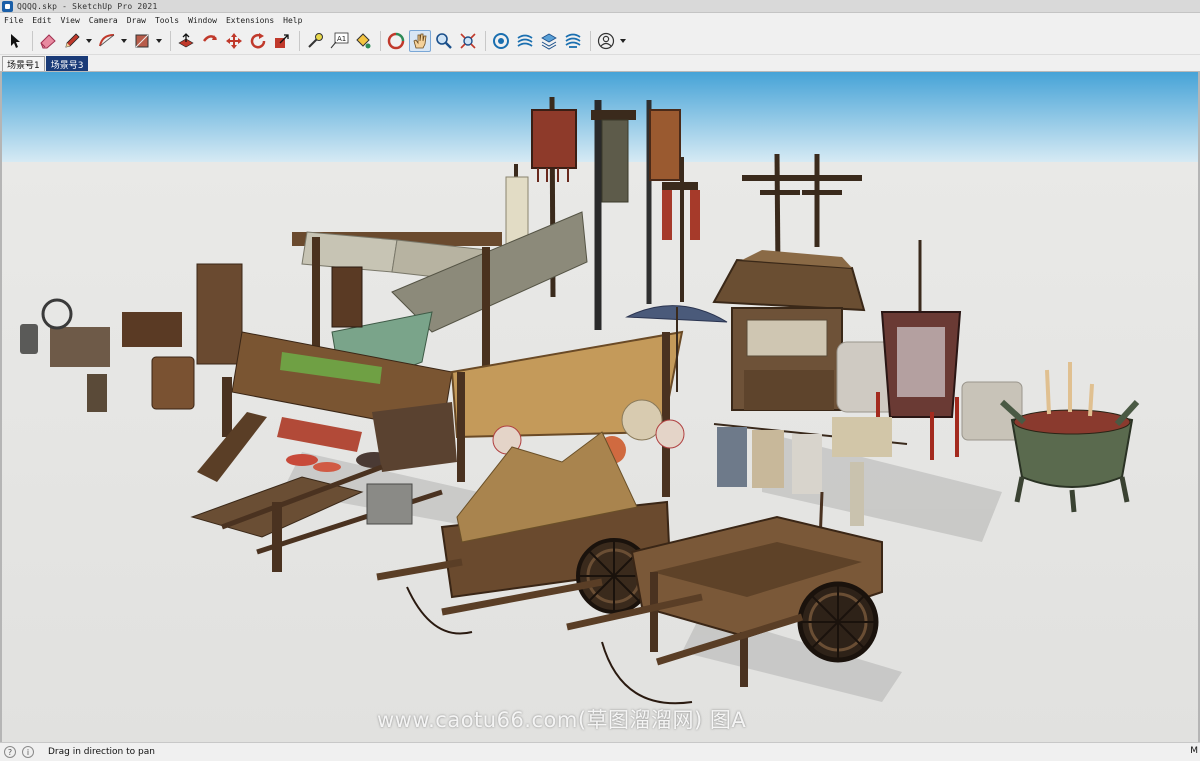 This screenshot has height=761, width=1200. What do you see at coordinates (101, 752) in the screenshot?
I see `status-message: Drag in direction to pan` at bounding box center [101, 752].